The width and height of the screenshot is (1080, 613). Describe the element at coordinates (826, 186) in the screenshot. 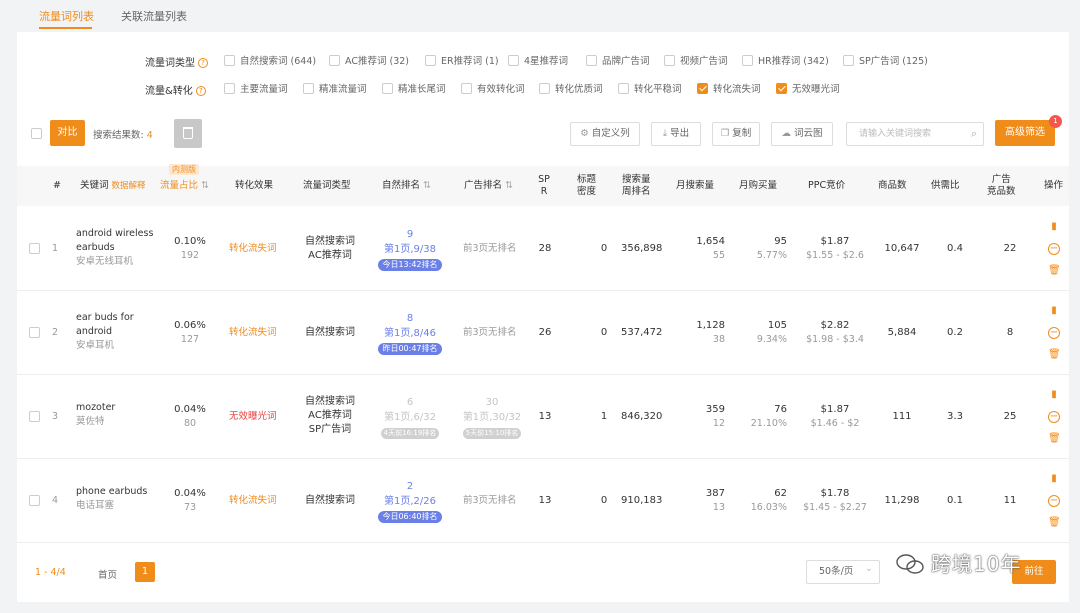

I see `col-ppc: PPC竞价` at that location.